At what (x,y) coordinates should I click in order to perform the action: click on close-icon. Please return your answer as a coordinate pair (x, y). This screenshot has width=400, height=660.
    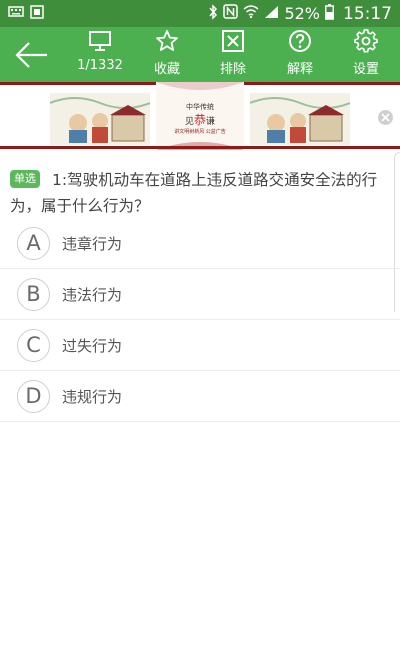
    Looking at the image, I should click on (385, 117).